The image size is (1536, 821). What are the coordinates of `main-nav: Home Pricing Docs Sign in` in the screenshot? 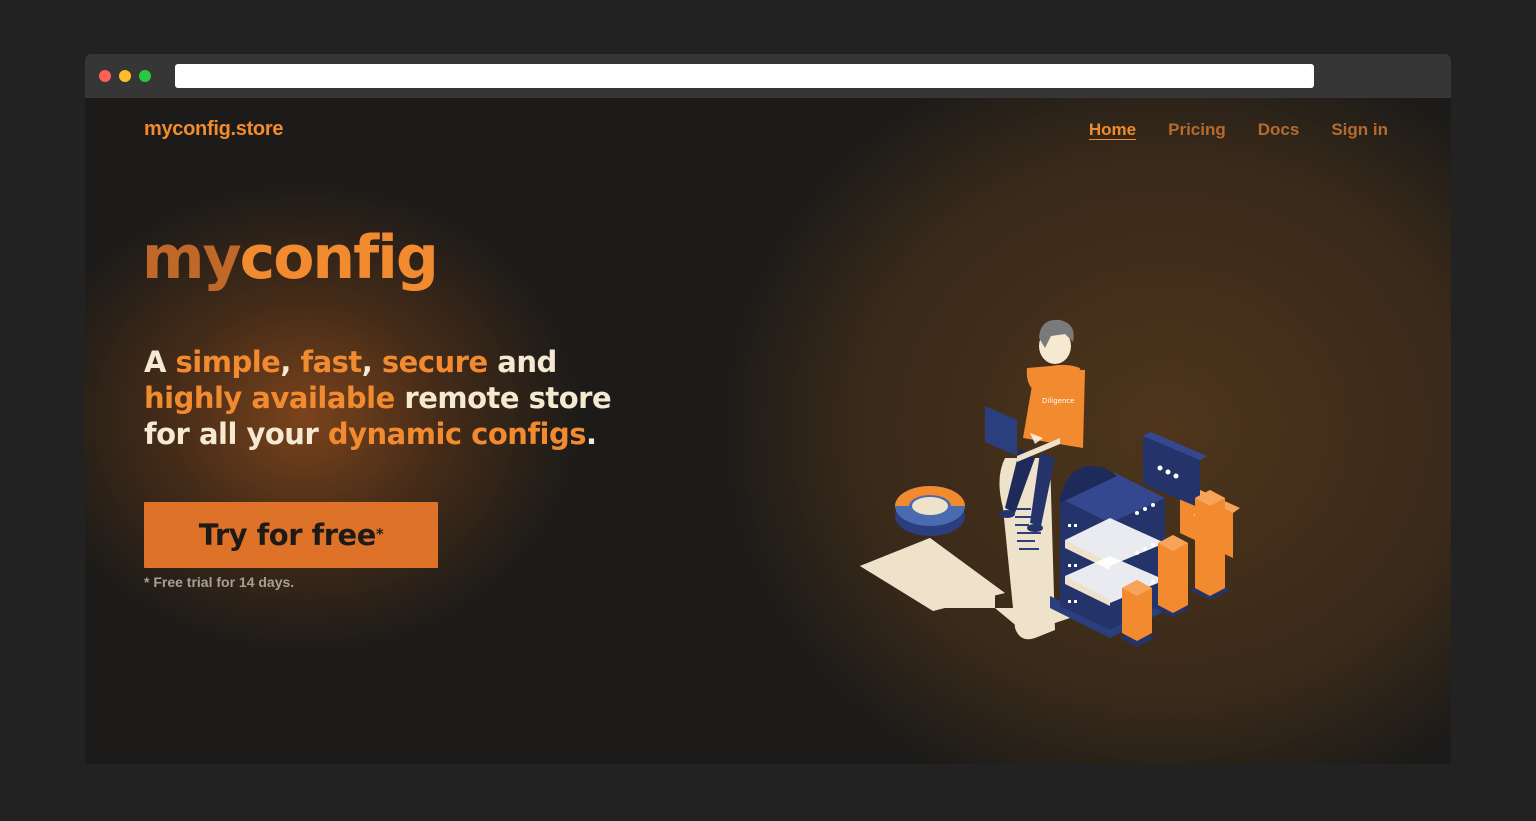 It's located at (1238, 130).